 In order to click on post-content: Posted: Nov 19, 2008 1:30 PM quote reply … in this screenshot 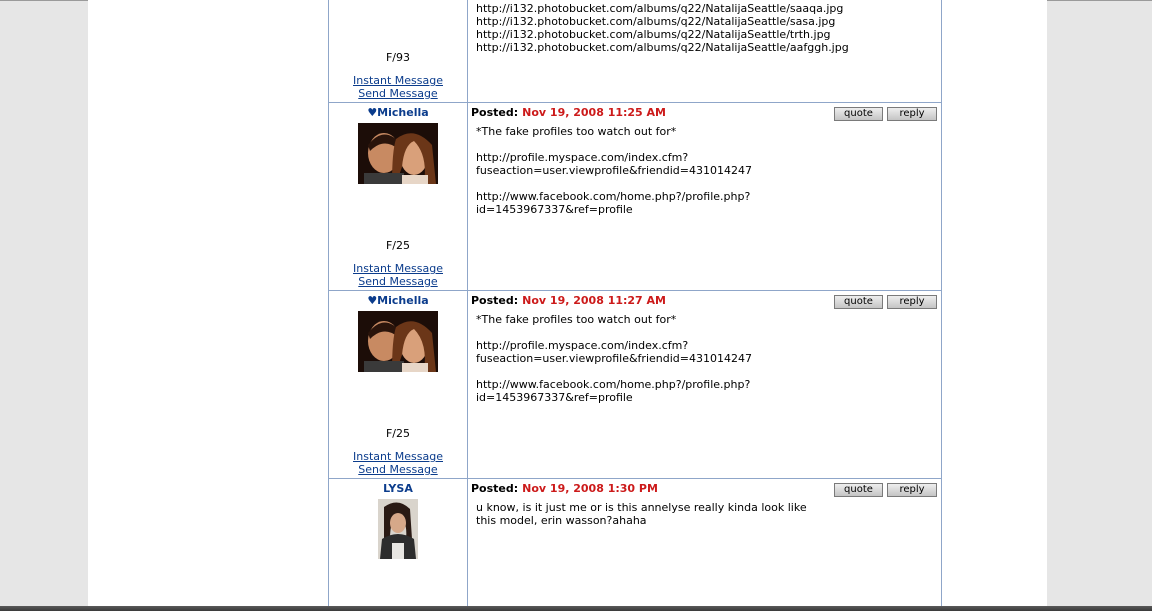, I will do `click(704, 542)`.